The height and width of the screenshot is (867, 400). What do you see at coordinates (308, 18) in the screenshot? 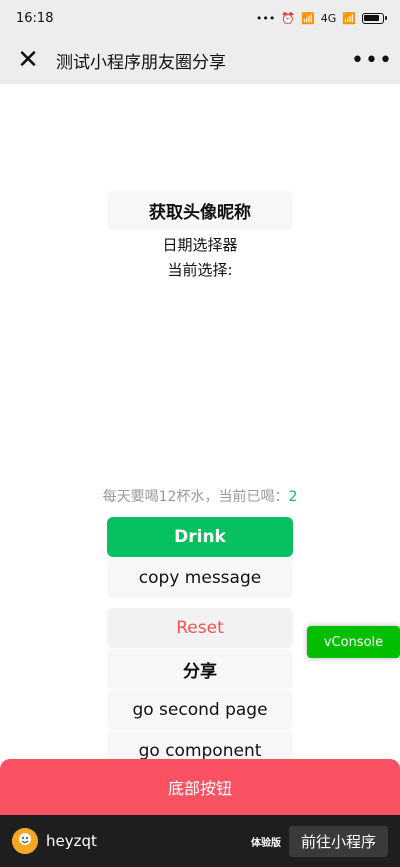
I see `signal-icon: 📶` at bounding box center [308, 18].